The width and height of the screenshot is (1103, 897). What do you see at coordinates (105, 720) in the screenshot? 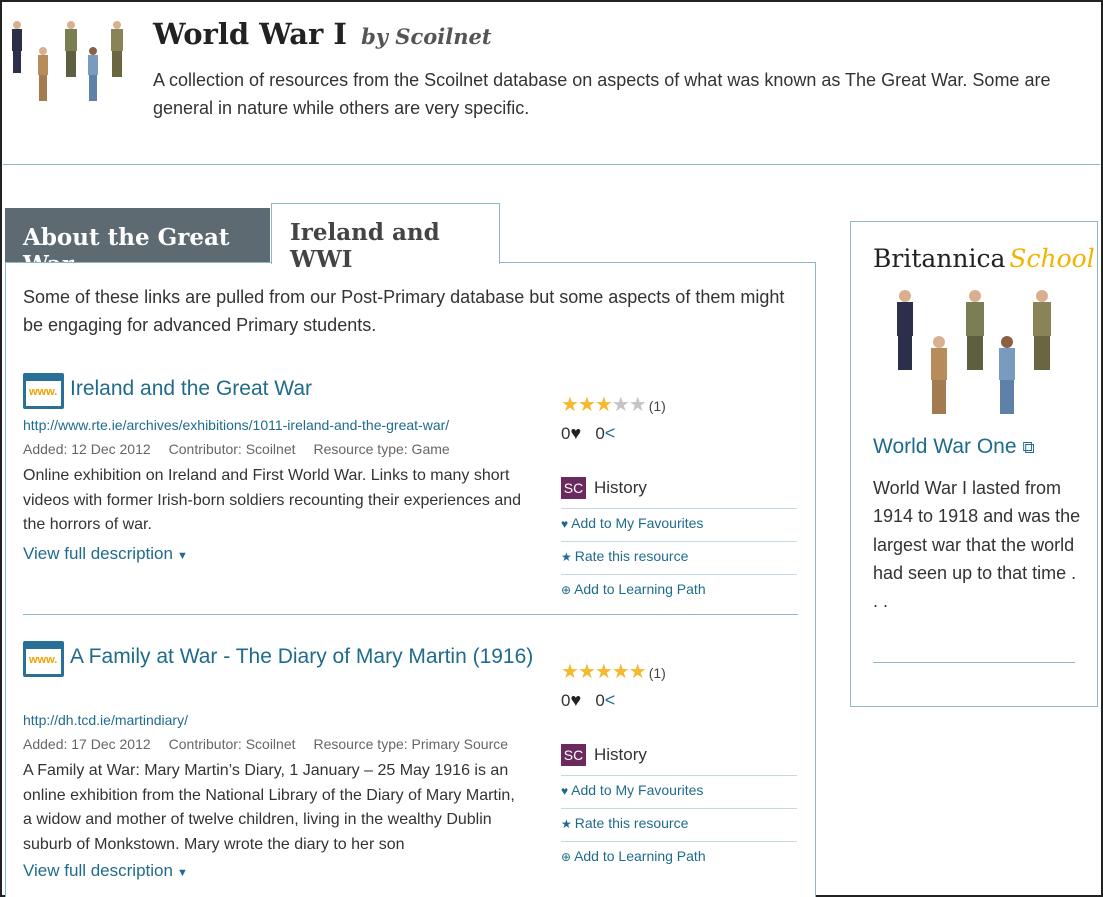
I see `resource-url: http://dh.tcd.ie/martindiary/` at bounding box center [105, 720].